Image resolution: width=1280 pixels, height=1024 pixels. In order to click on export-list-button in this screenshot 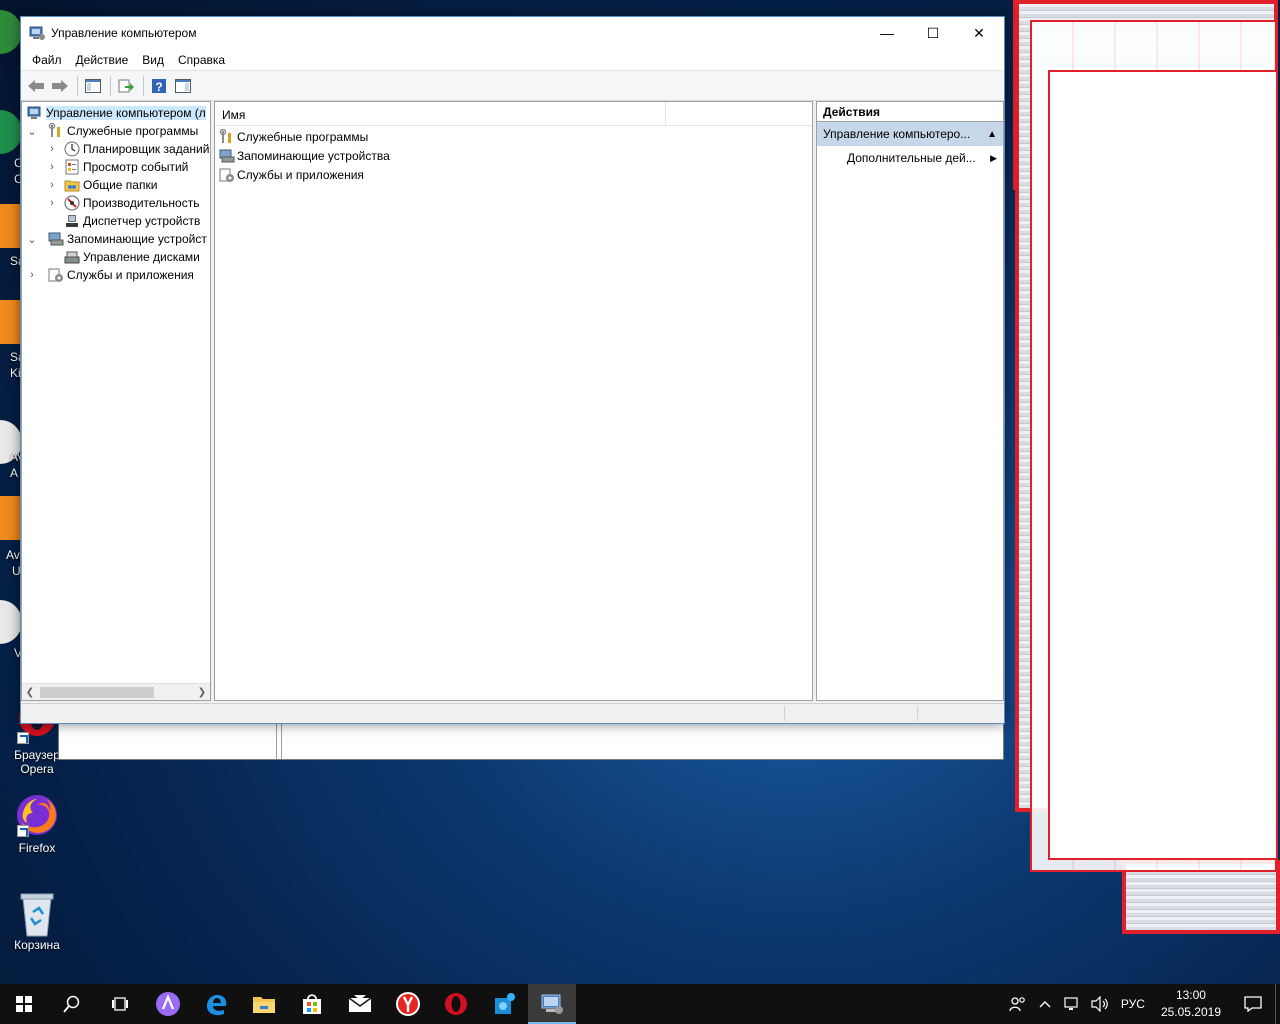, I will do `click(126, 86)`.